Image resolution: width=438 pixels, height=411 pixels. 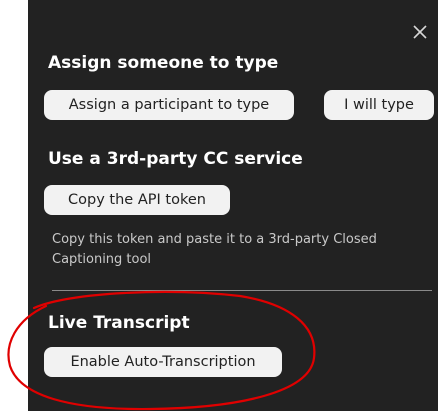 I want to click on live-transcript-heading: Live Transcript, so click(x=119, y=323).